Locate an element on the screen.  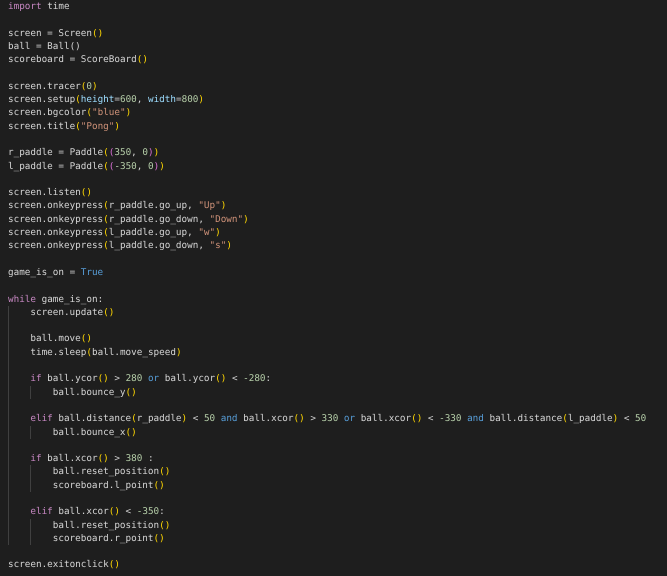
code-line: if ball.xcor() > 380 : is located at coordinates (92, 459).